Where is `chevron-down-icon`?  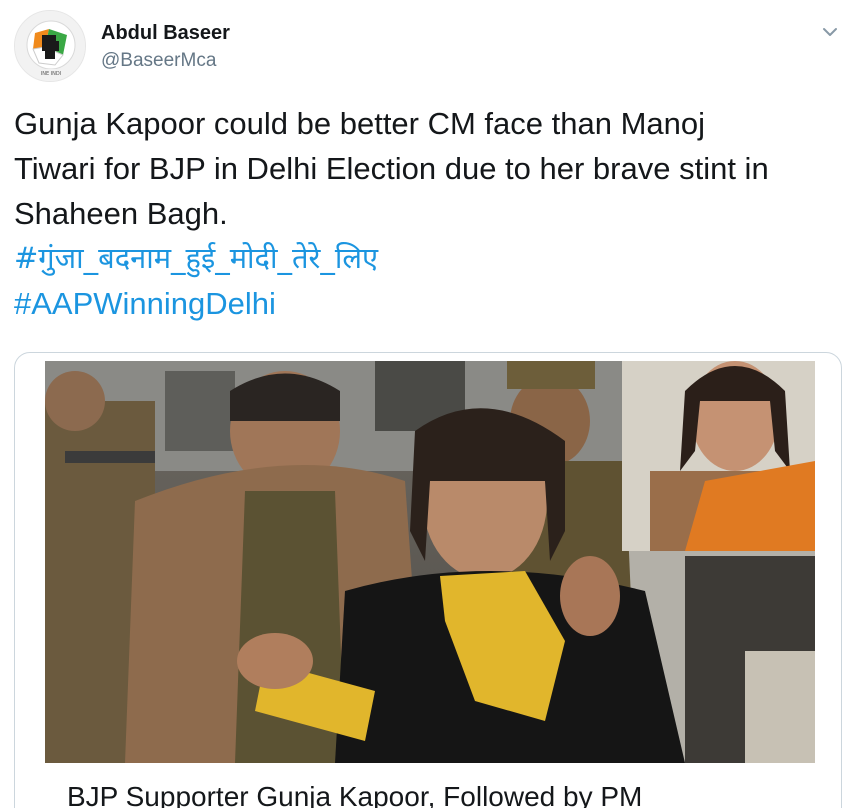 chevron-down-icon is located at coordinates (830, 32).